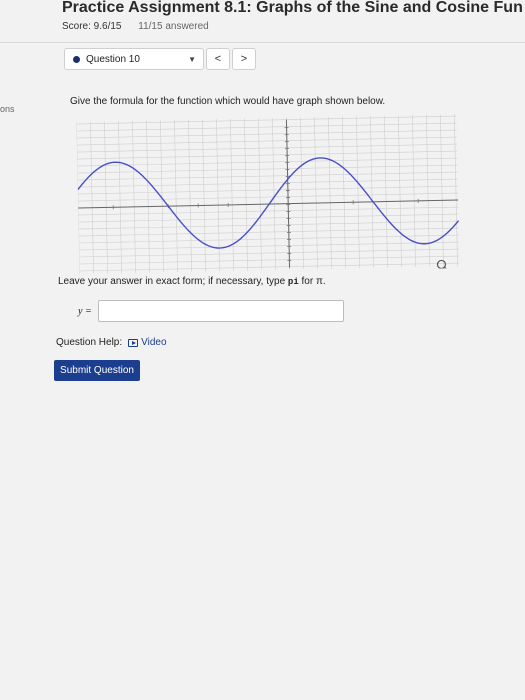  I want to click on previous-question-button: <, so click(218, 59).